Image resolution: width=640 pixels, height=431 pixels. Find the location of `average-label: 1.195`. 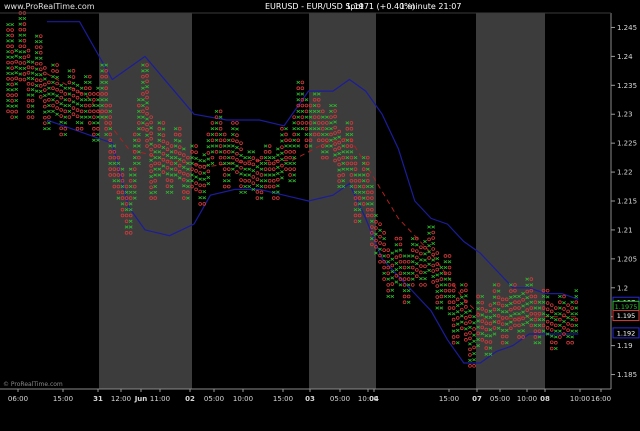

average-label: 1.195 is located at coordinates (626, 316).